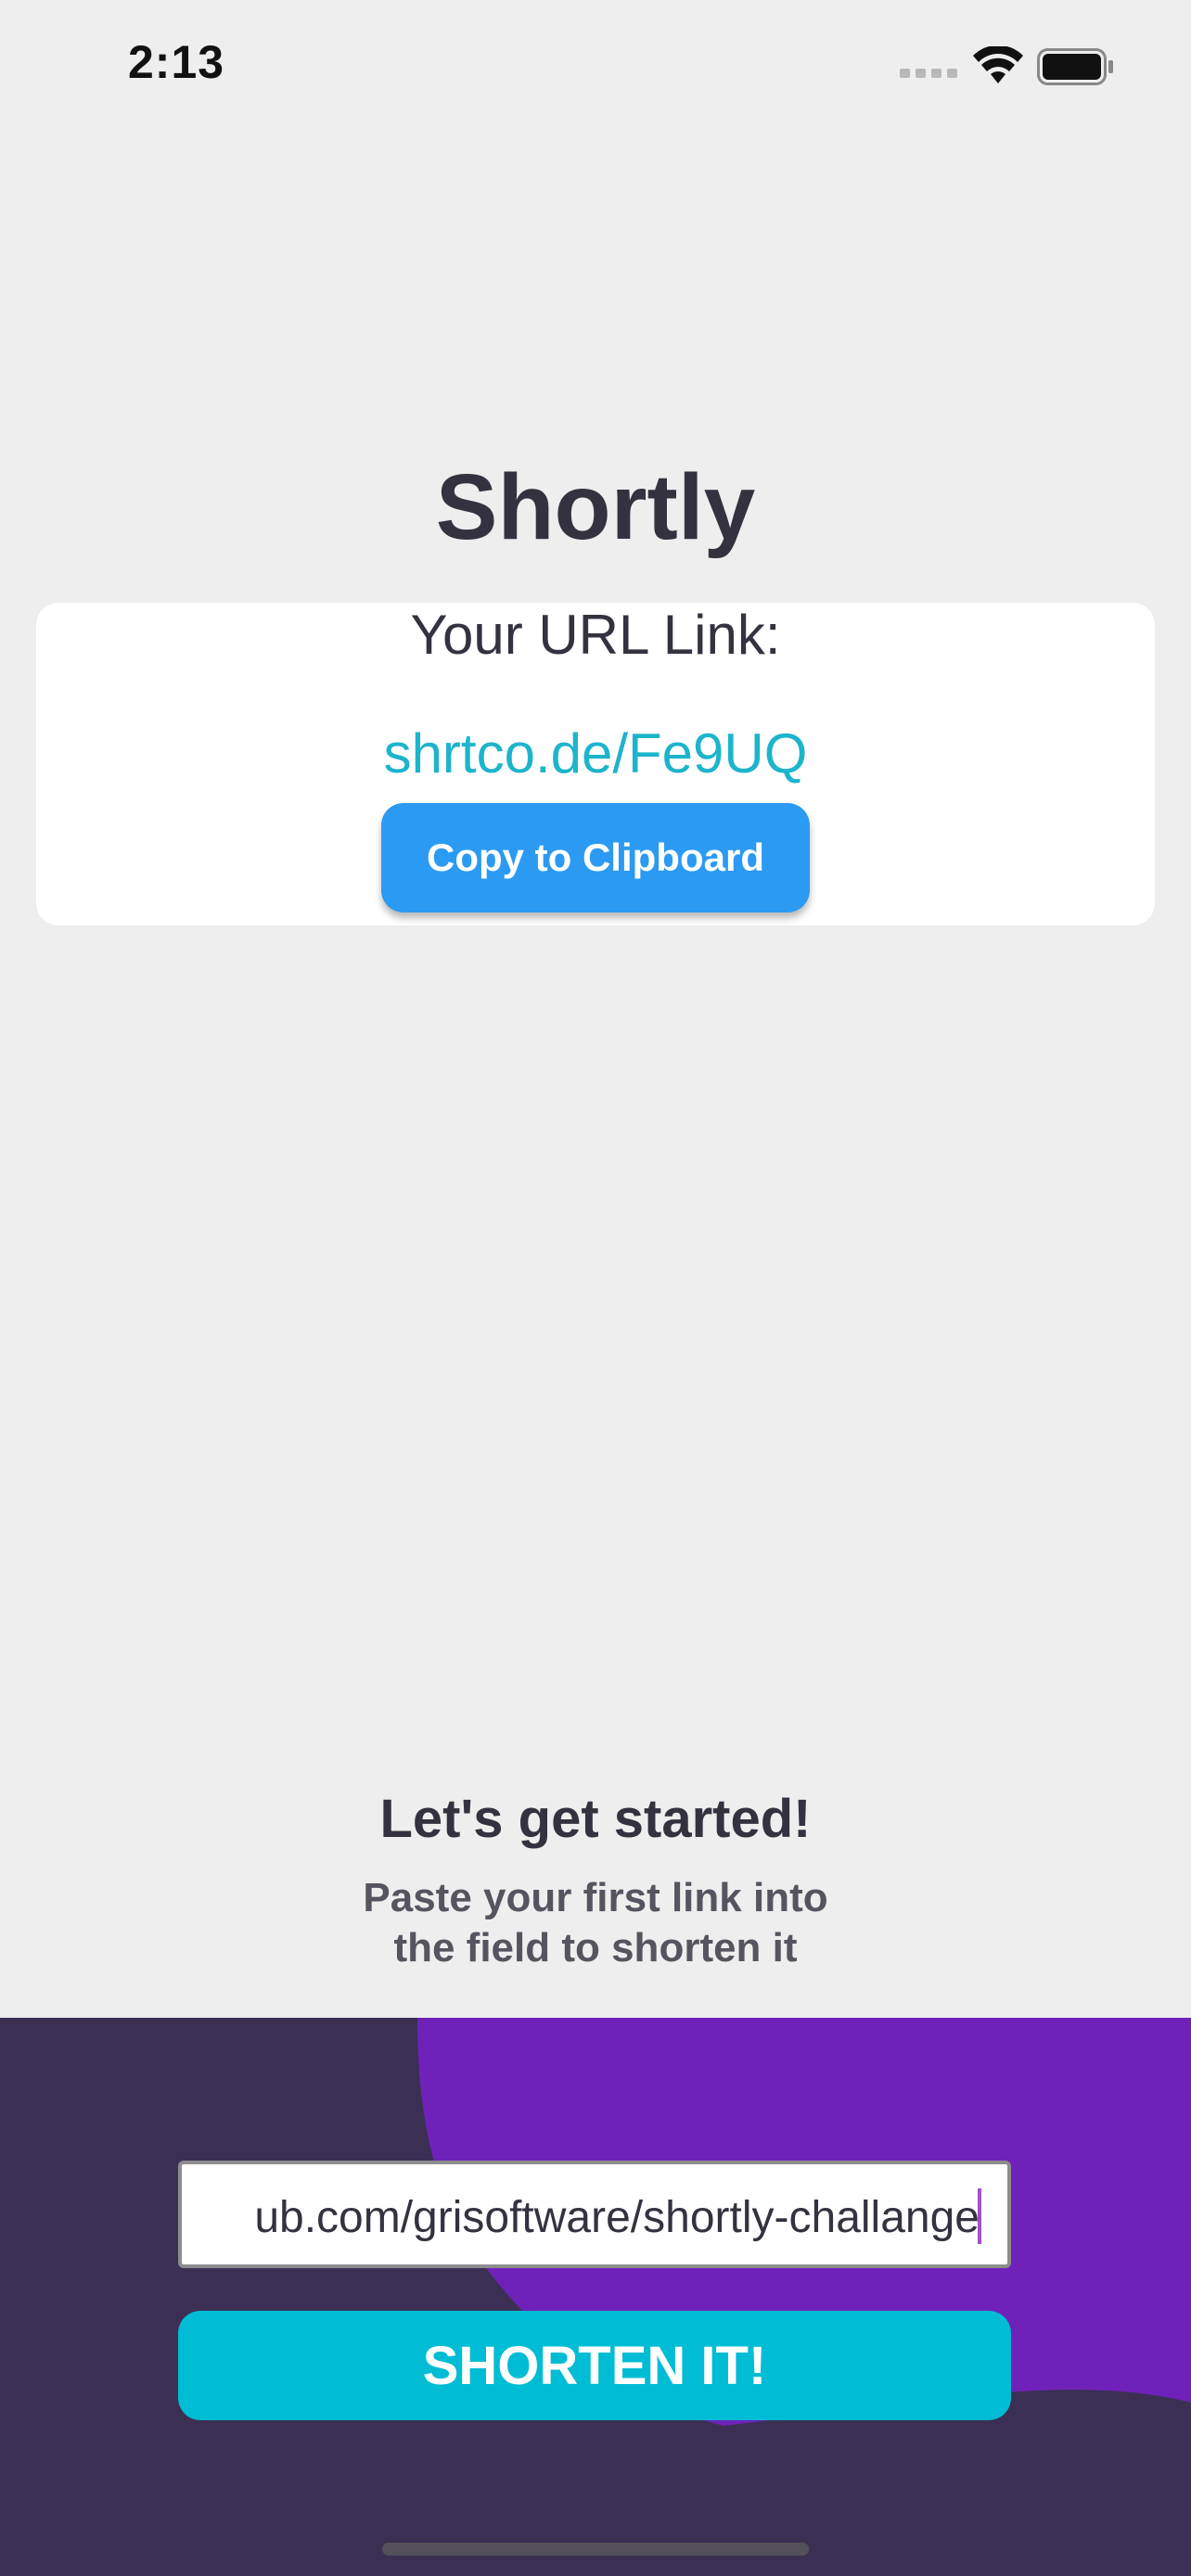 Image resolution: width=1191 pixels, height=2576 pixels. What do you see at coordinates (595, 753) in the screenshot?
I see `shortened-url: shrtco.de/Fe9UQ` at bounding box center [595, 753].